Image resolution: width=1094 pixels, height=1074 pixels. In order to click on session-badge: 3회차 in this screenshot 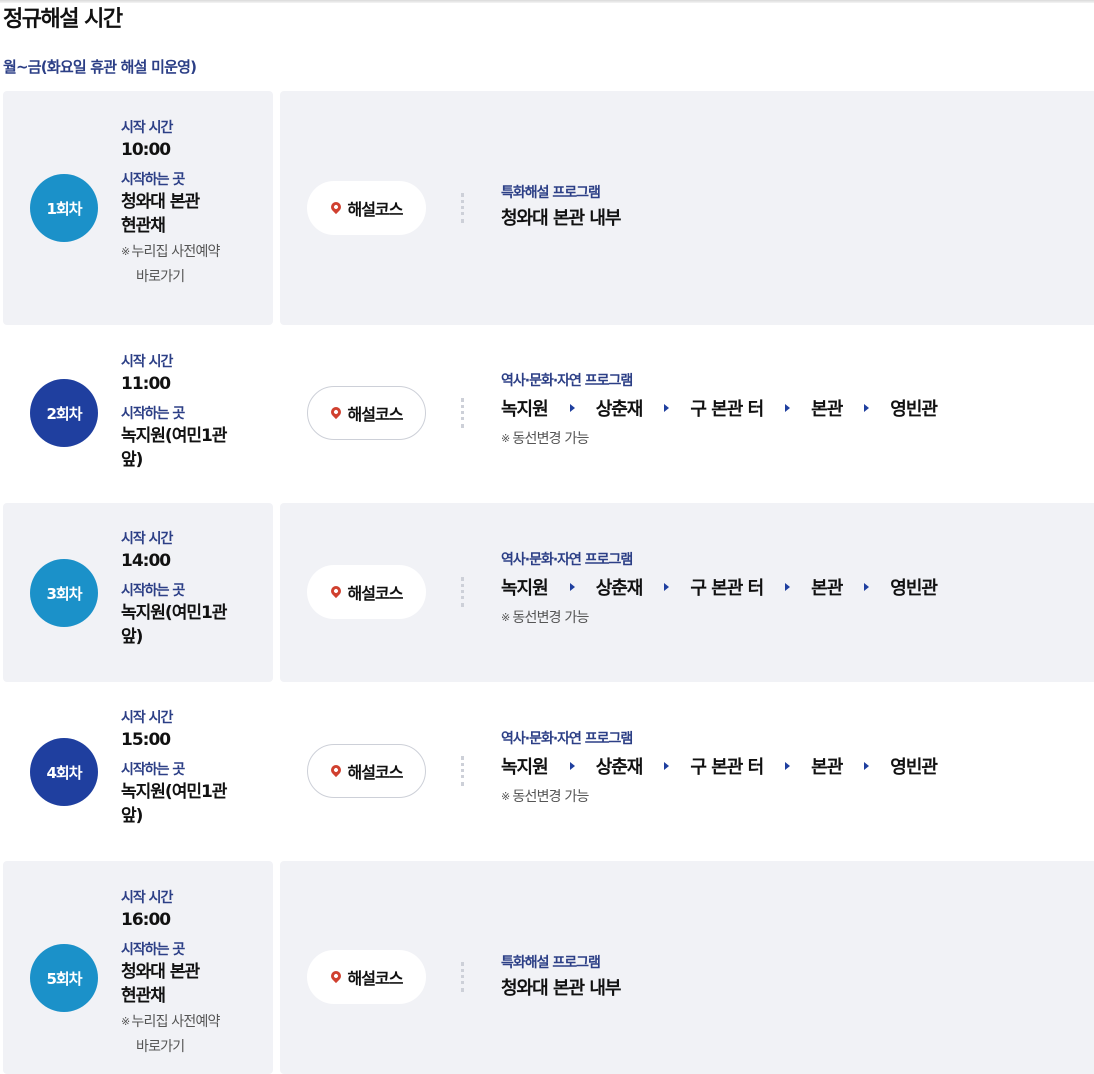, I will do `click(64, 593)`.